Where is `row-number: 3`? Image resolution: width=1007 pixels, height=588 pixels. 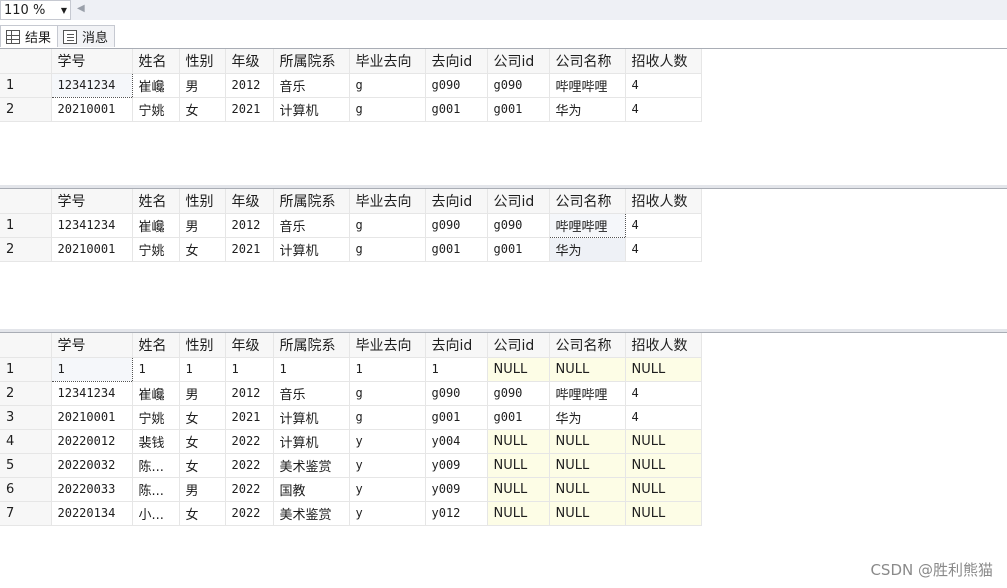 row-number: 3 is located at coordinates (26, 417).